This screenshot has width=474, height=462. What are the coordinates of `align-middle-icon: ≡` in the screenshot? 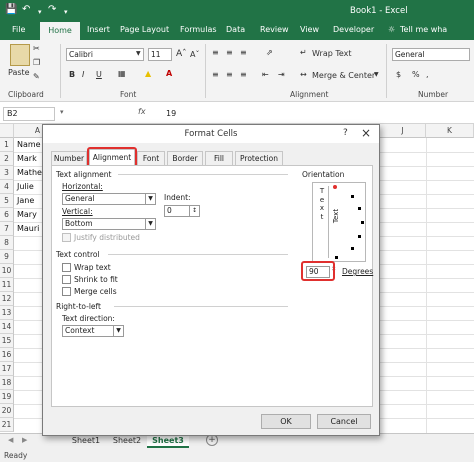 It's located at (229, 52).